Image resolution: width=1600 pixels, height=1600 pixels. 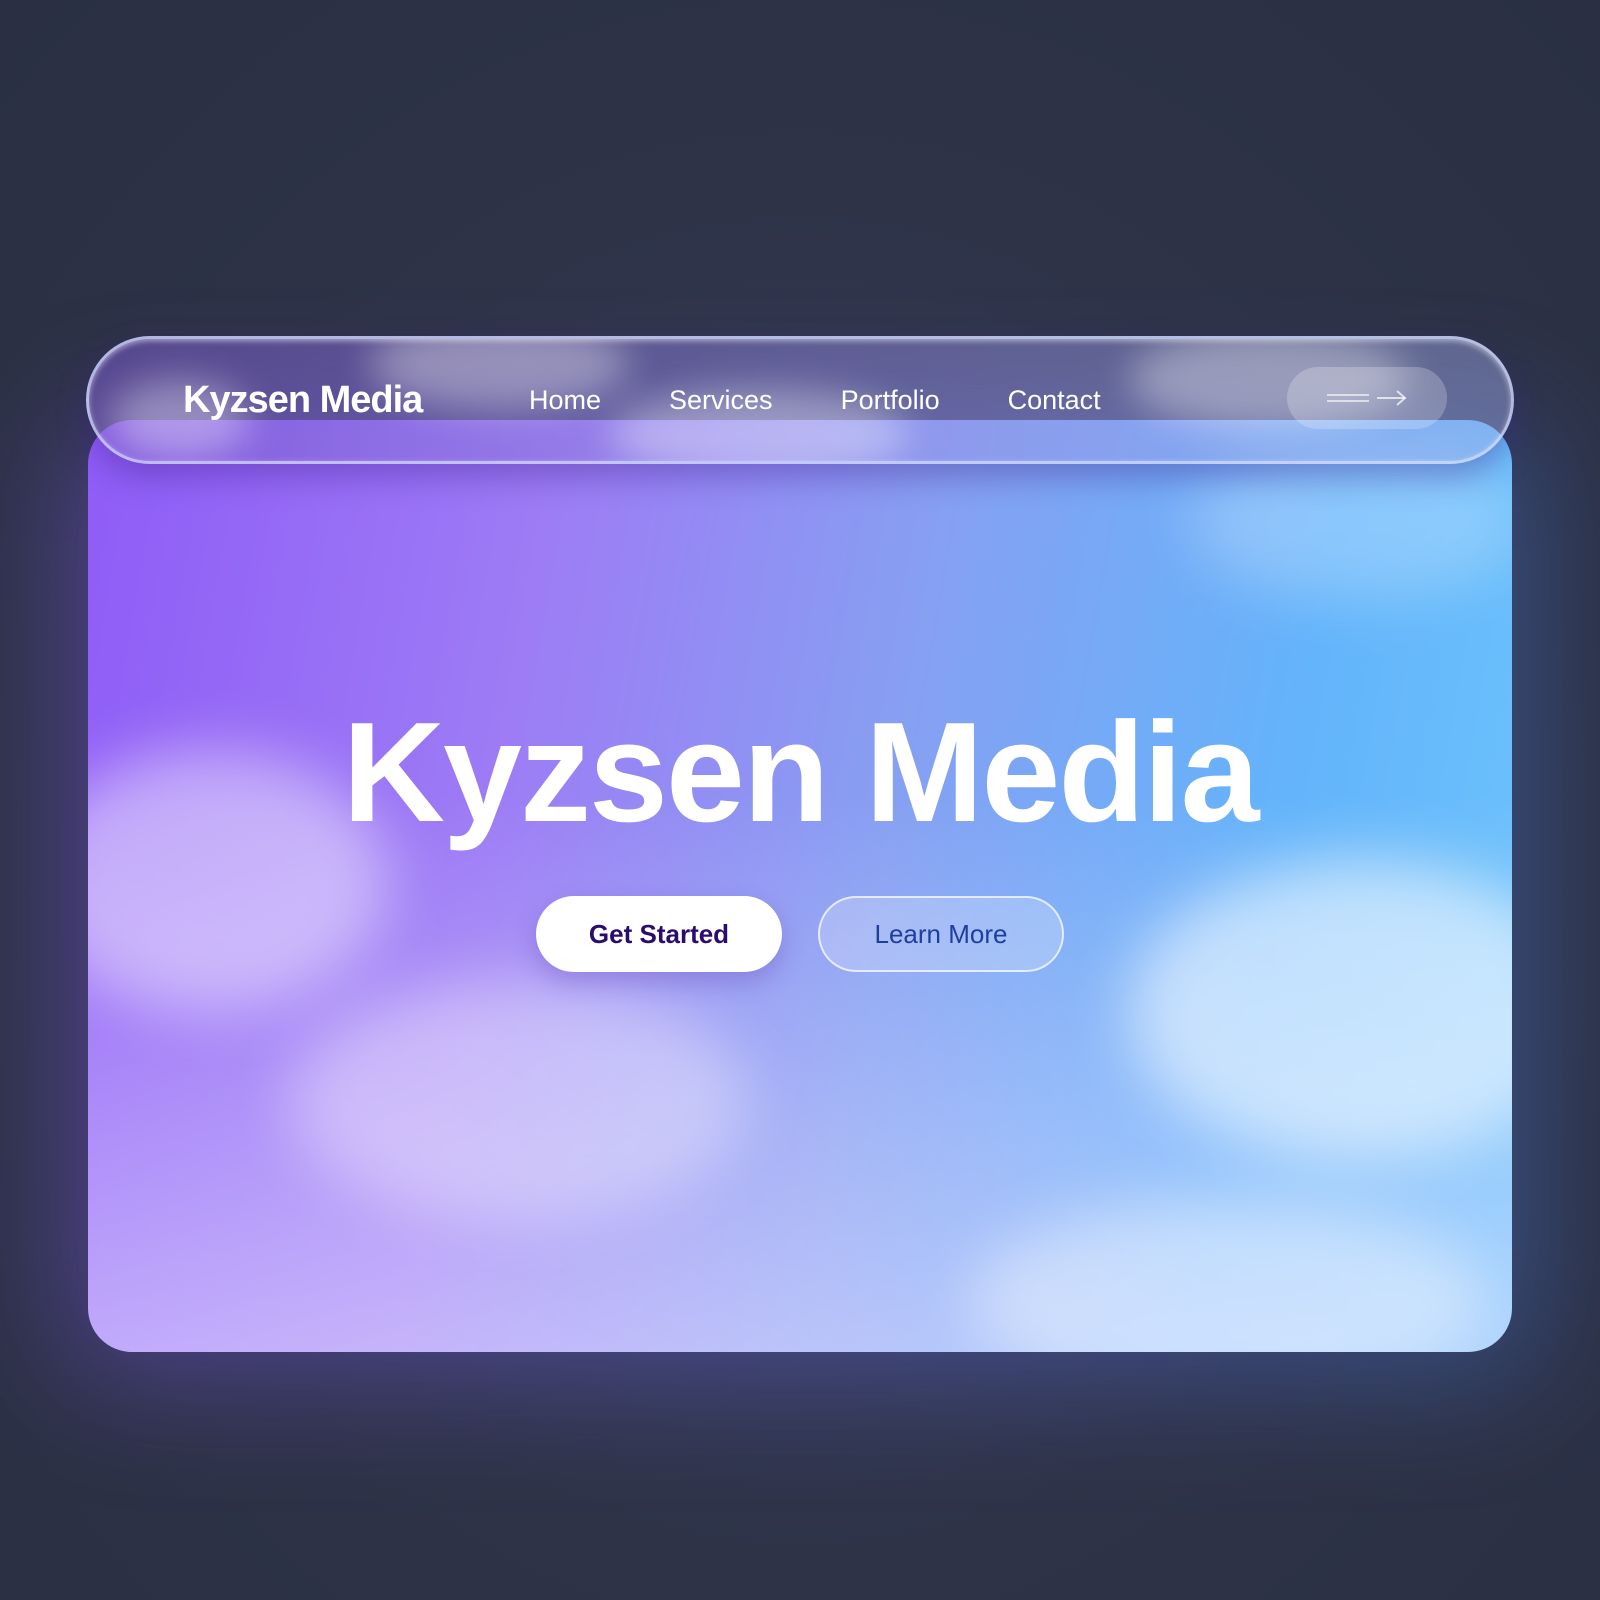 What do you see at coordinates (800, 772) in the screenshot?
I see `hero-title: Kyzsen Media` at bounding box center [800, 772].